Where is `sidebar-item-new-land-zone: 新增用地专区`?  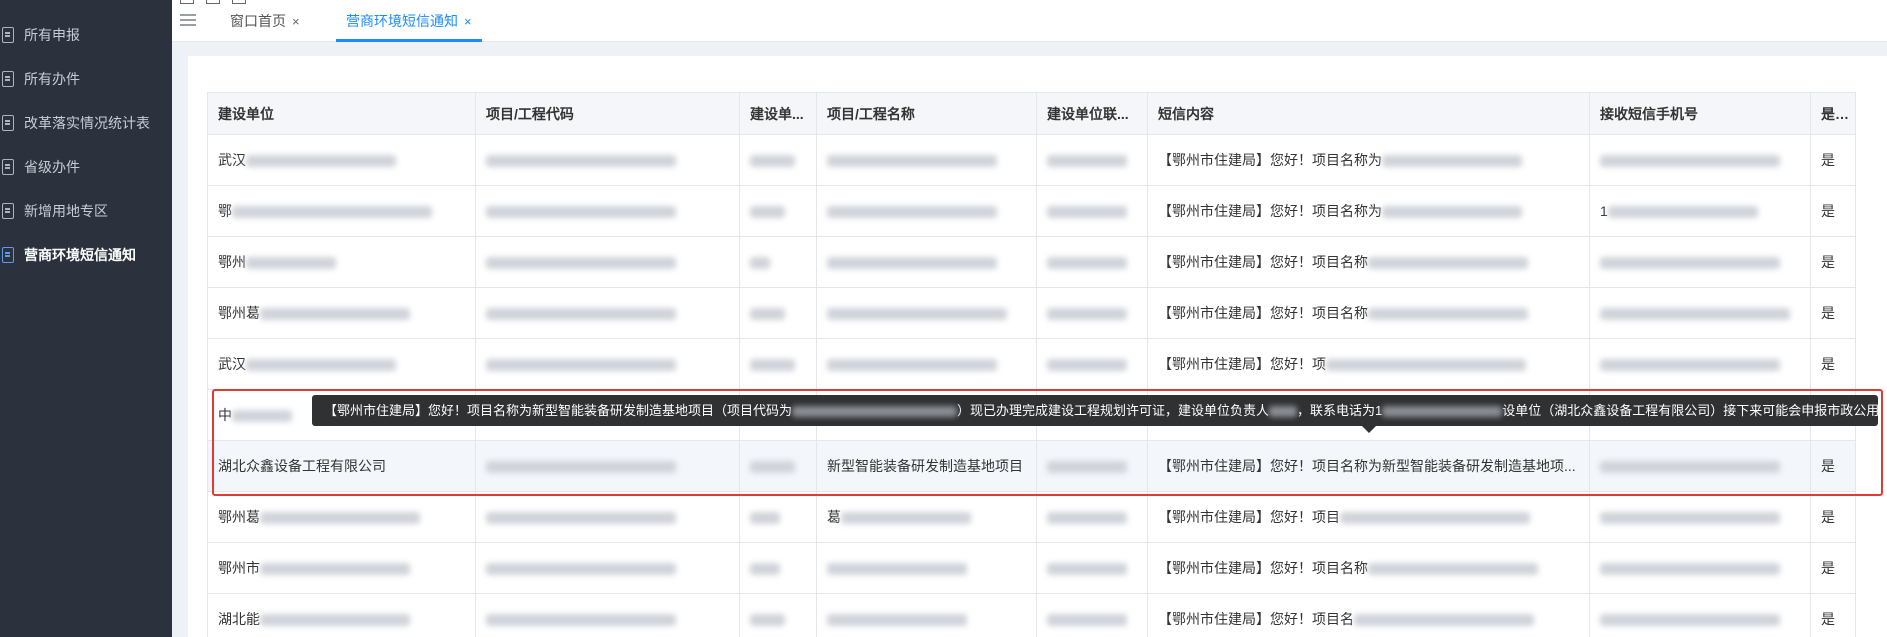 sidebar-item-new-land-zone: 新增用地专区 is located at coordinates (86, 211).